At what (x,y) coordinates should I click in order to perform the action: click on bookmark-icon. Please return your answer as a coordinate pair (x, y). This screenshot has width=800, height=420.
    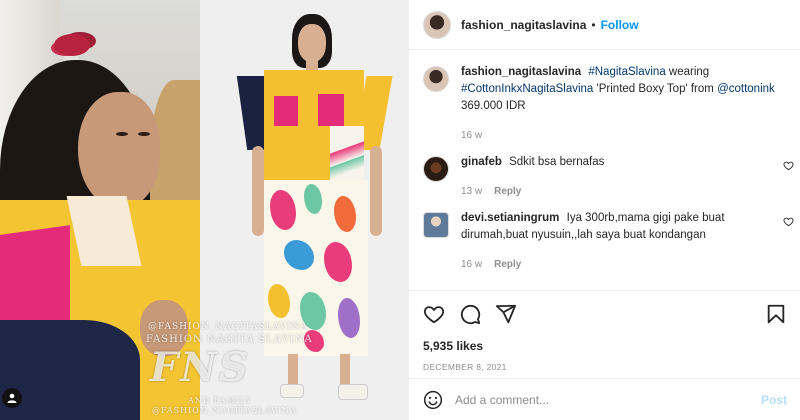
    Looking at the image, I should click on (776, 314).